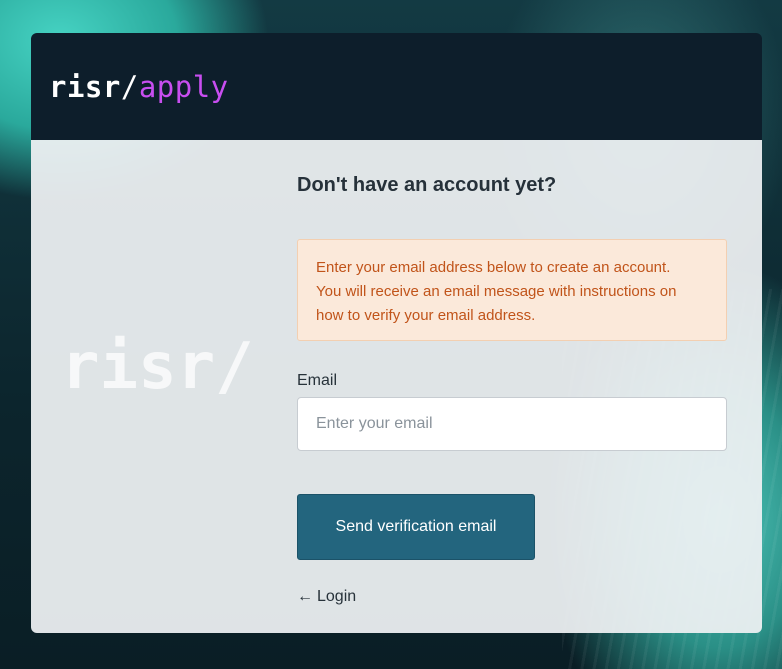 The image size is (782, 669). I want to click on send-verification-button: Send verification email, so click(416, 527).